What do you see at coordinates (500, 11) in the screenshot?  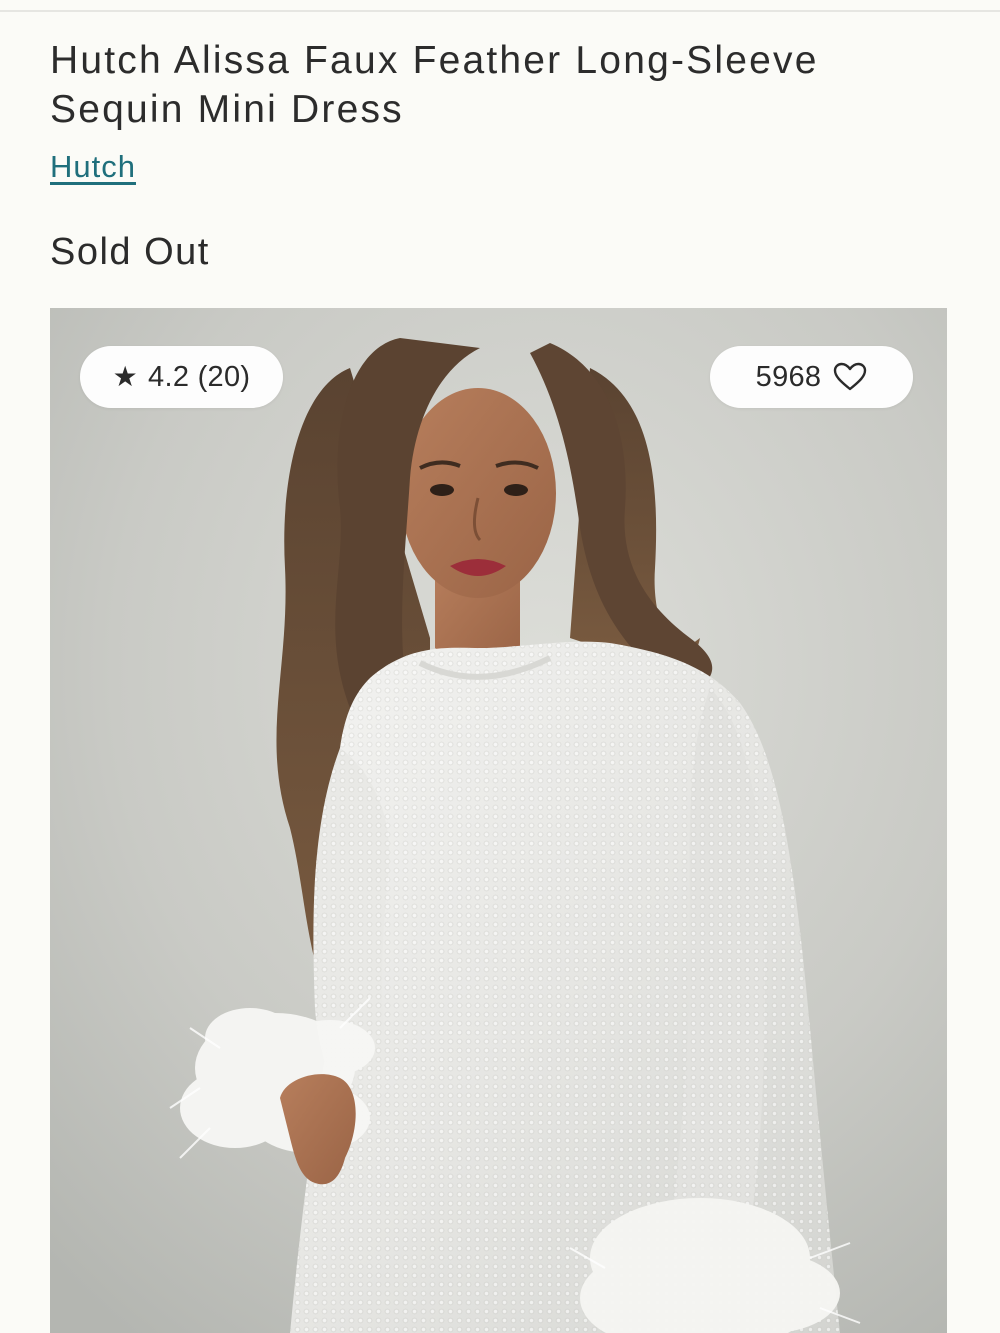 I see `top-divider` at bounding box center [500, 11].